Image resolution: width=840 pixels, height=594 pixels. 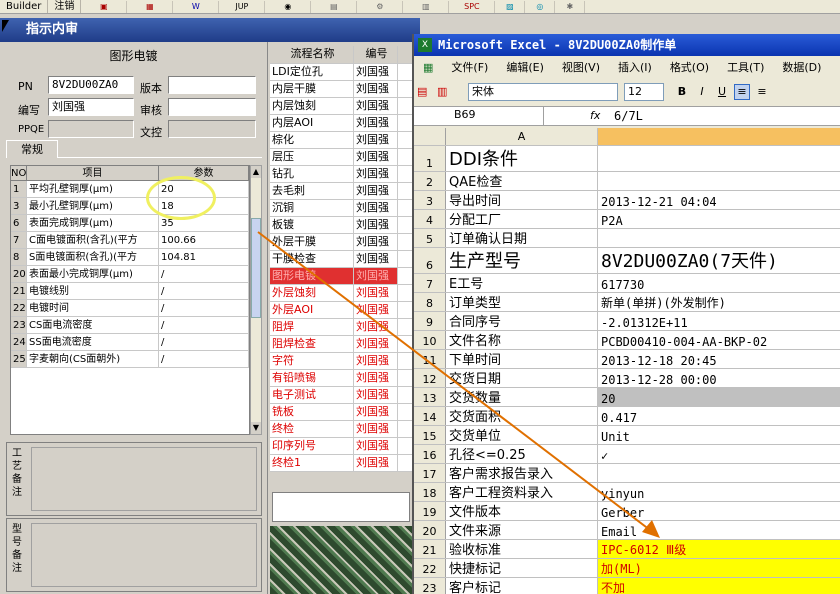 I want to click on list-item: 外层干膜 刘国强, so click(x=341, y=242).